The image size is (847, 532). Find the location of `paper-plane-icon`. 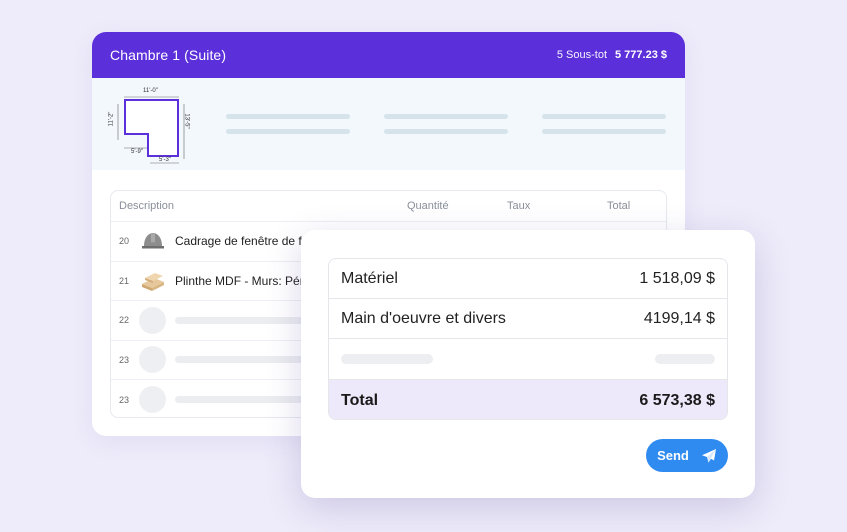

paper-plane-icon is located at coordinates (708, 455).